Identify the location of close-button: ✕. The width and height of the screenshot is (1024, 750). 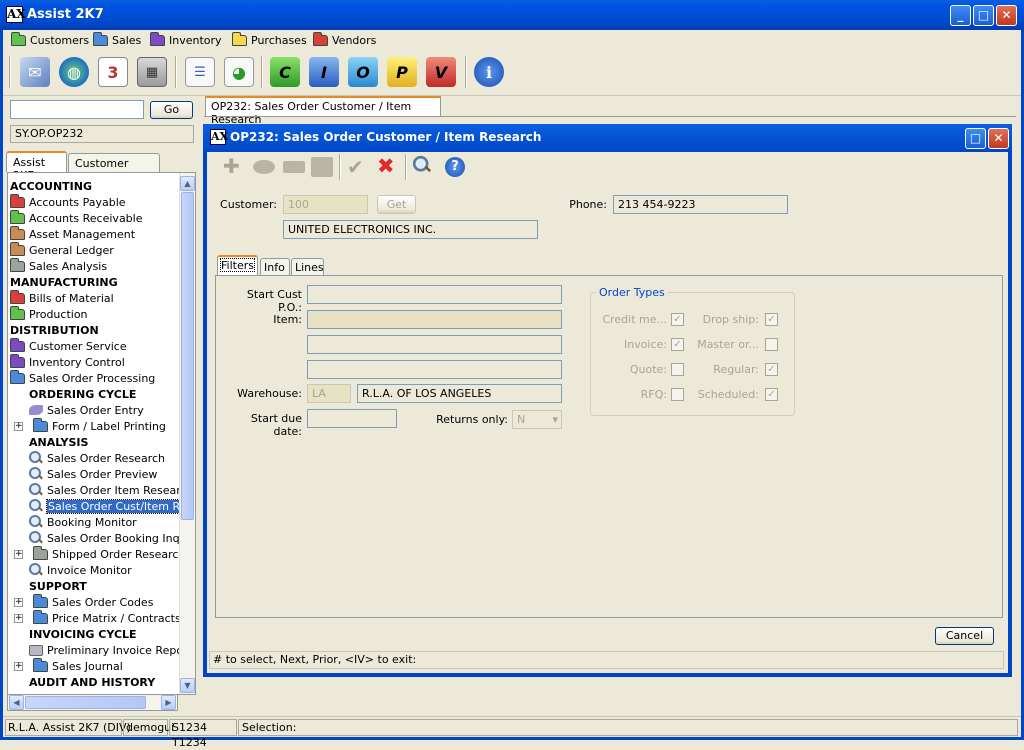
(1006, 15).